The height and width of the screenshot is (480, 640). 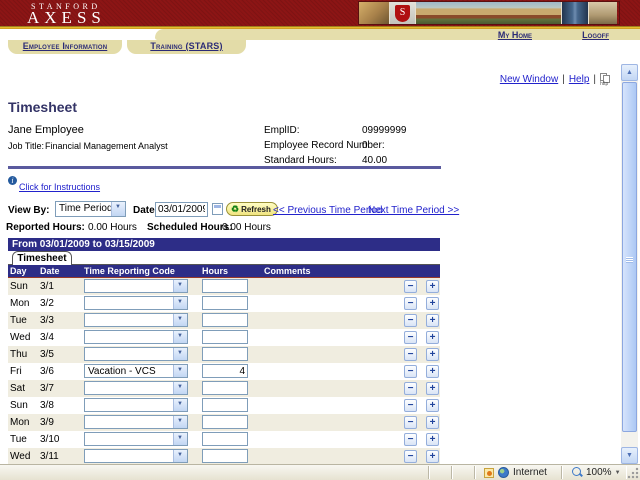 What do you see at coordinates (629, 455) in the screenshot?
I see `scroll-down-button: ▼` at bounding box center [629, 455].